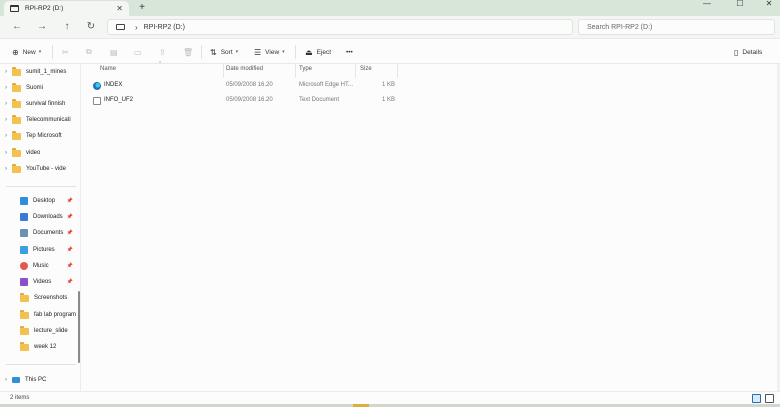 This screenshot has width=780, height=407. What do you see at coordinates (40, 201) in the screenshot?
I see `sidebar-item-desktop: Desktop 📌` at bounding box center [40, 201].